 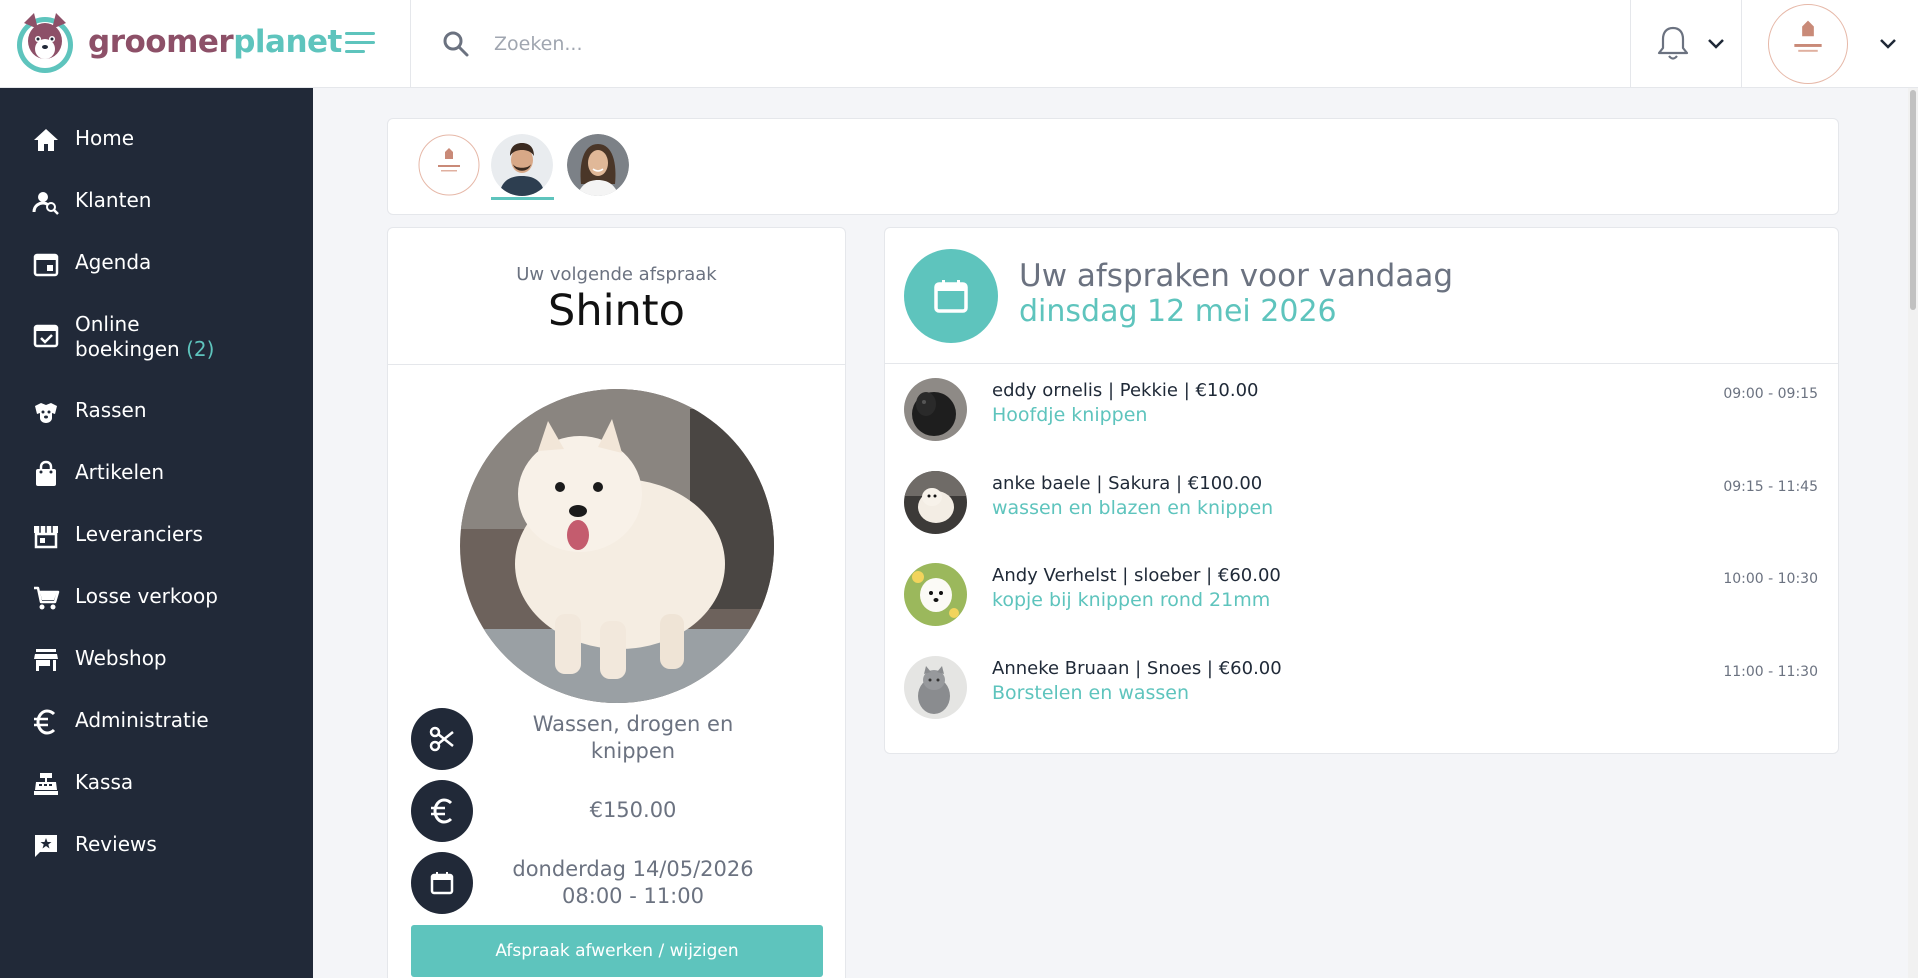 I want to click on sidebar-item-label-line1: Online, so click(x=107, y=324).